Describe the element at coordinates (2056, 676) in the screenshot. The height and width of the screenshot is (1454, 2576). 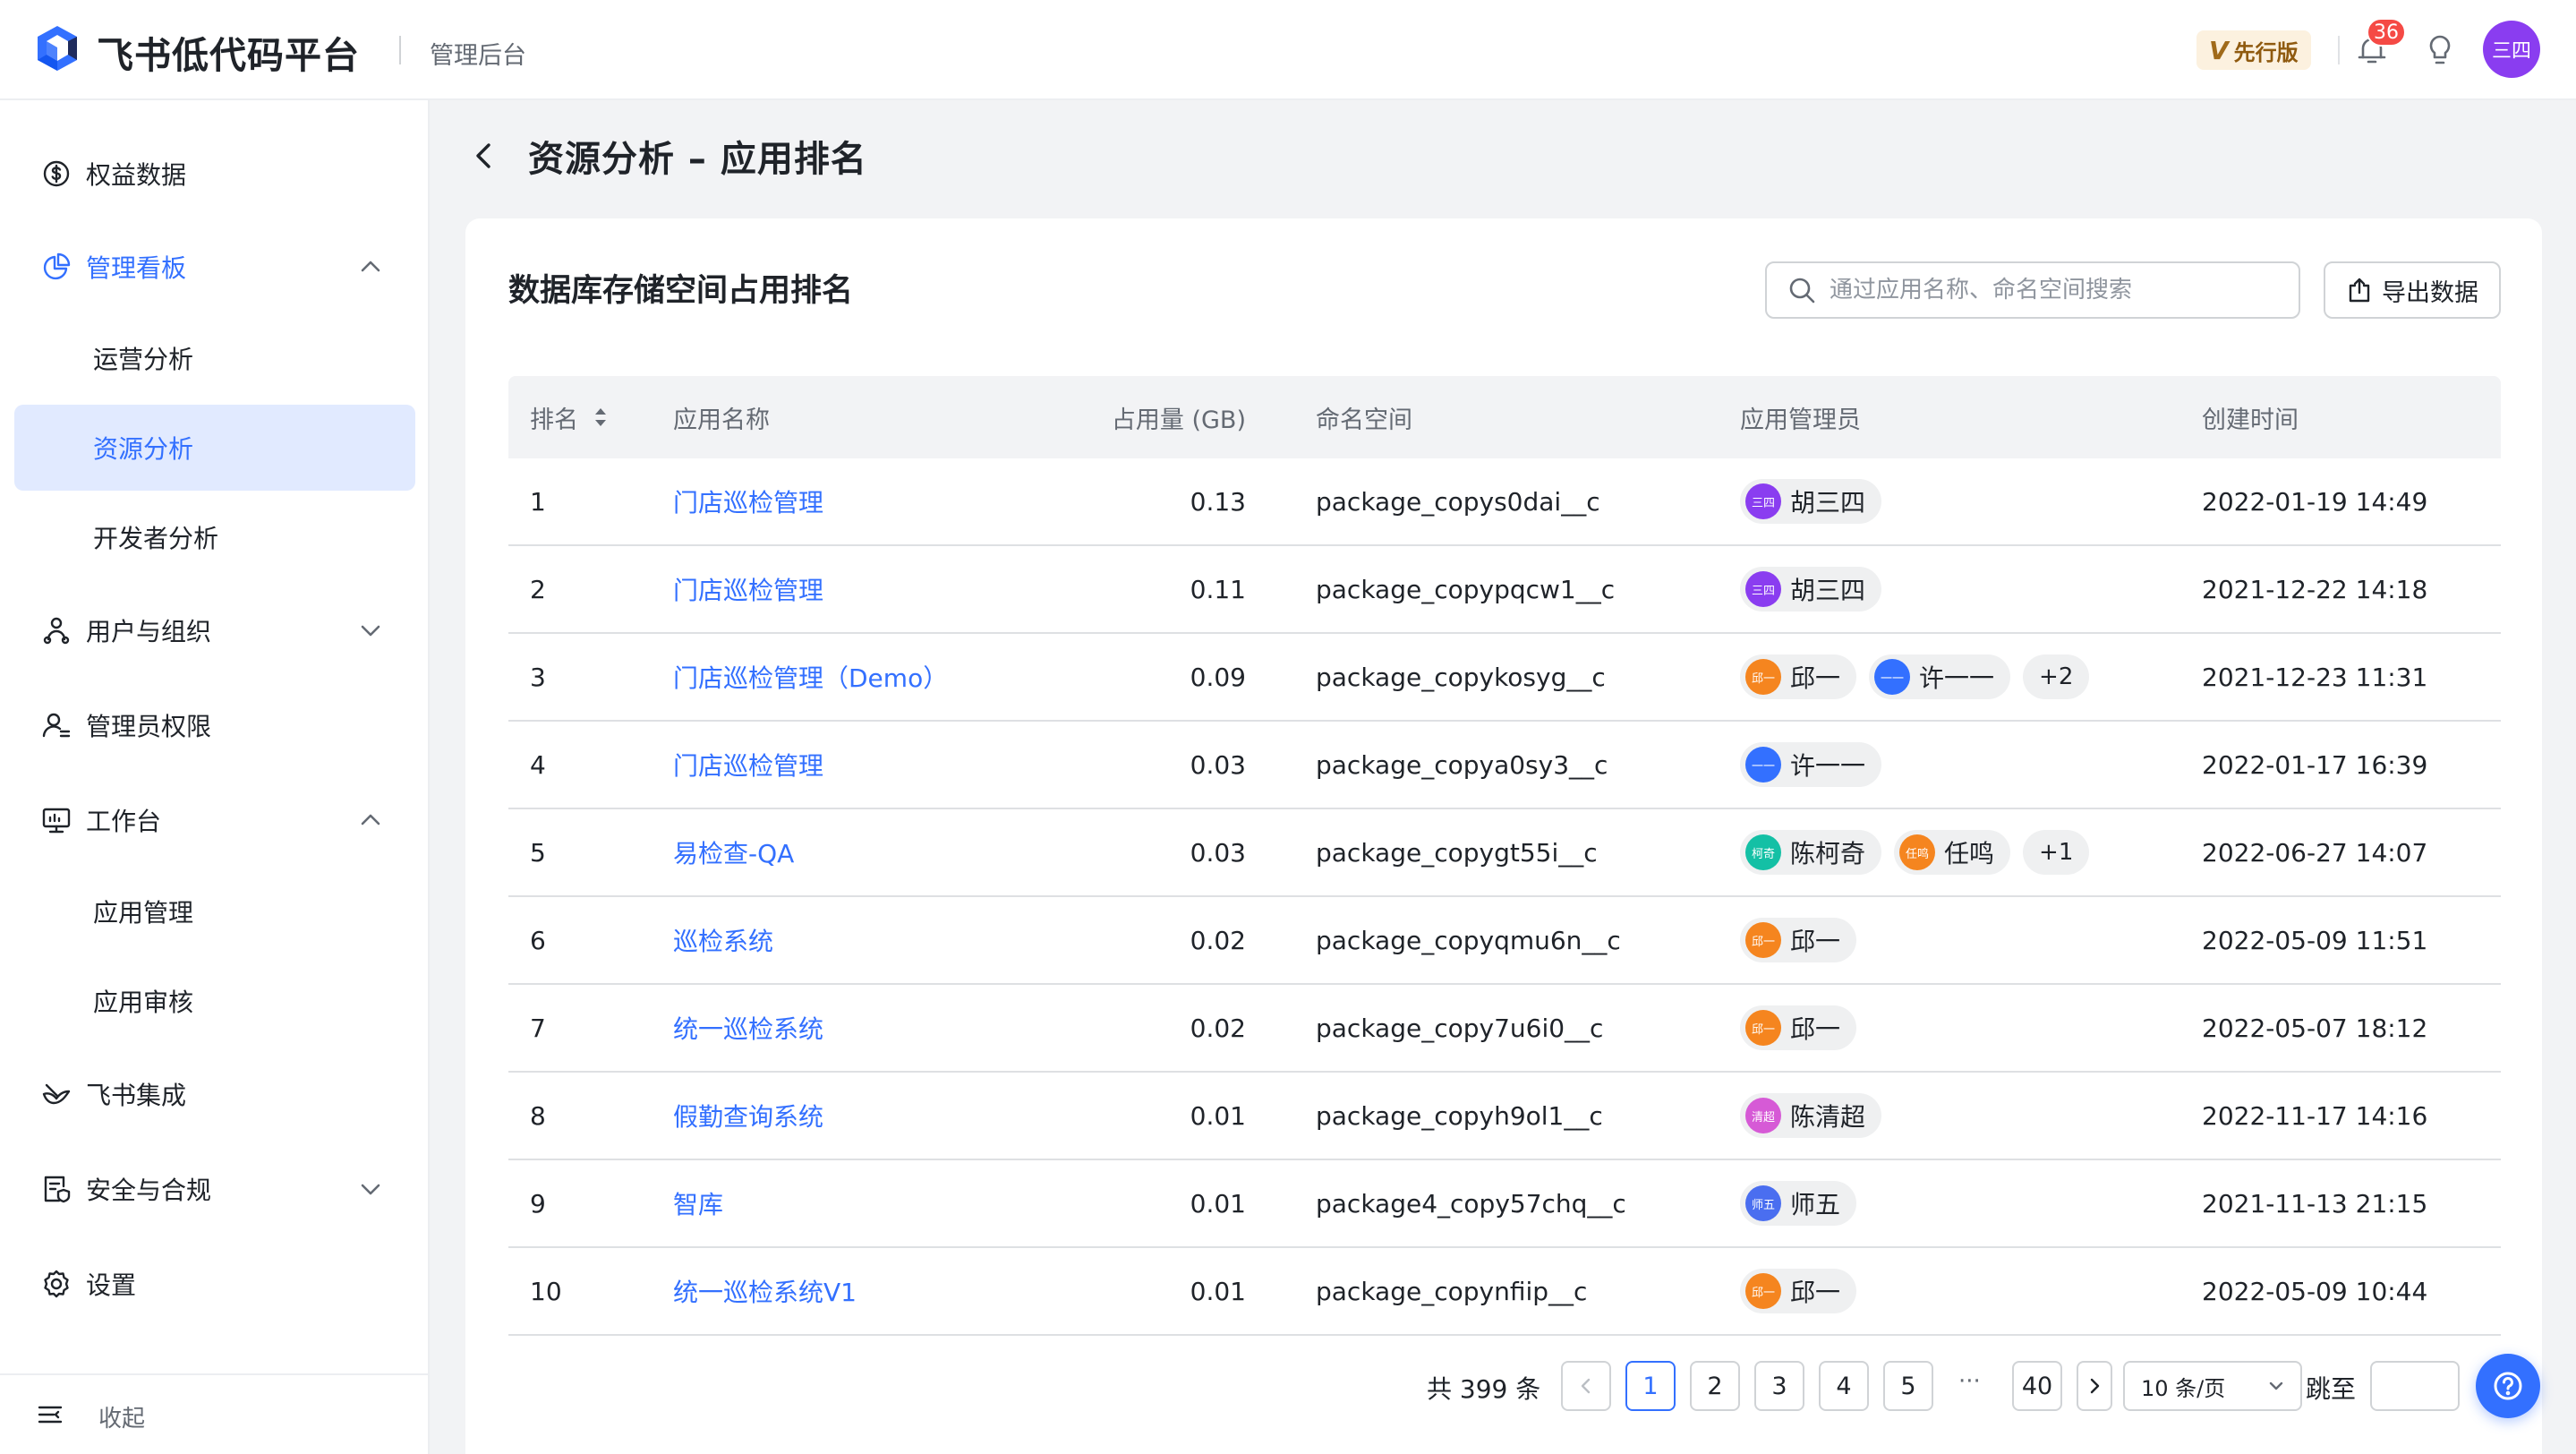
I see `more-admins-chip: +2` at that location.